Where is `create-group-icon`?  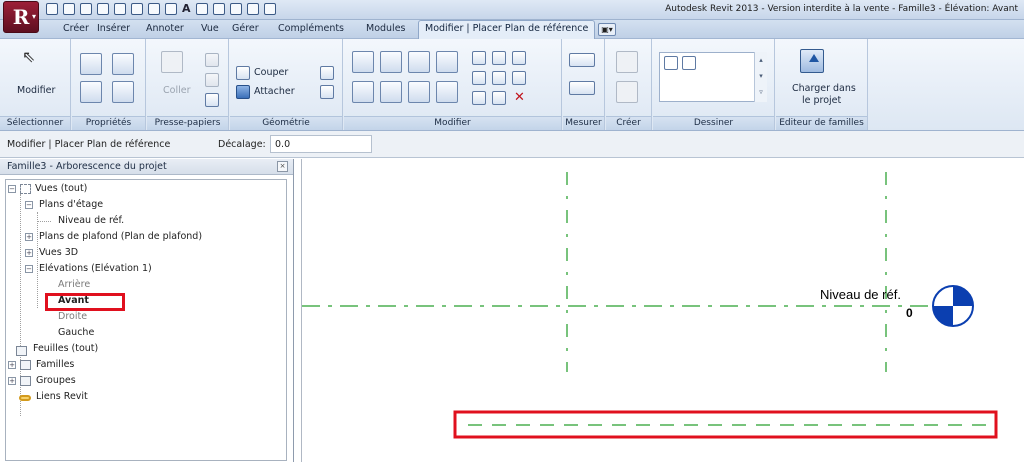
create-group-icon is located at coordinates (627, 62).